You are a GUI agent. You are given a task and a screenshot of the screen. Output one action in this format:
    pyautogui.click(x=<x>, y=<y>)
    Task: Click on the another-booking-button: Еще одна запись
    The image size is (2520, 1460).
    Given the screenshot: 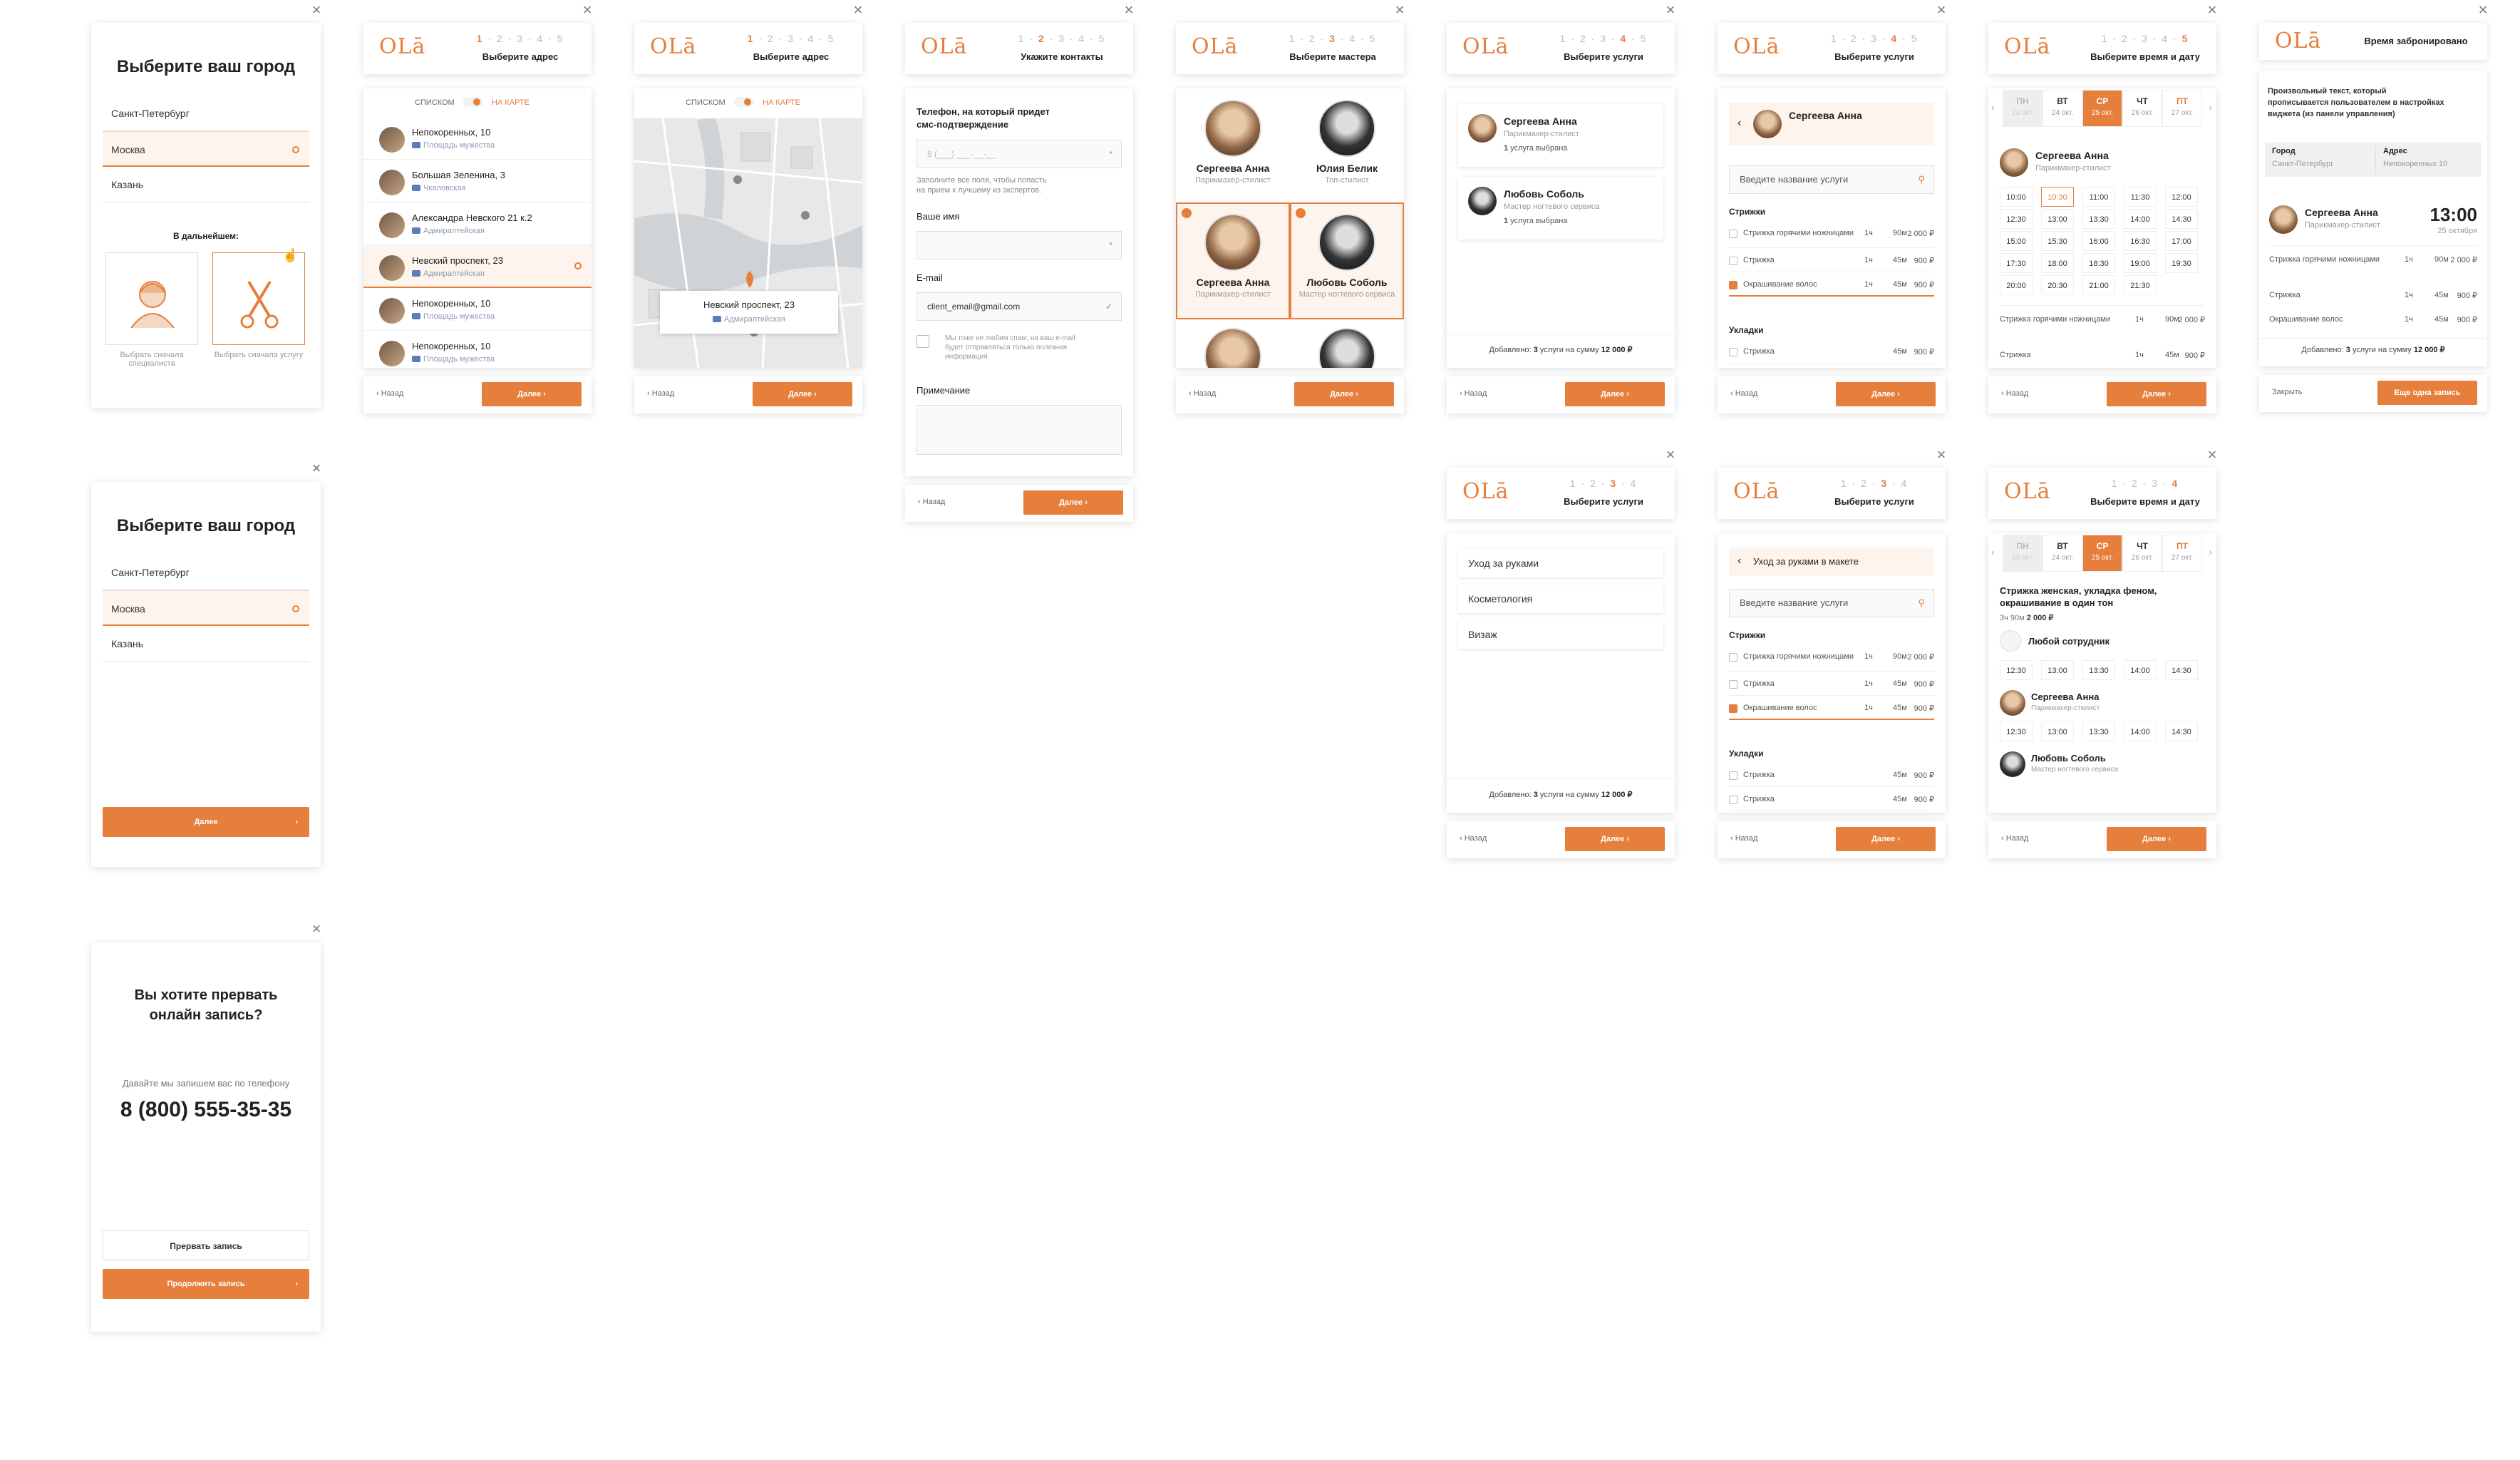 What is the action you would take?
    pyautogui.click(x=2427, y=393)
    